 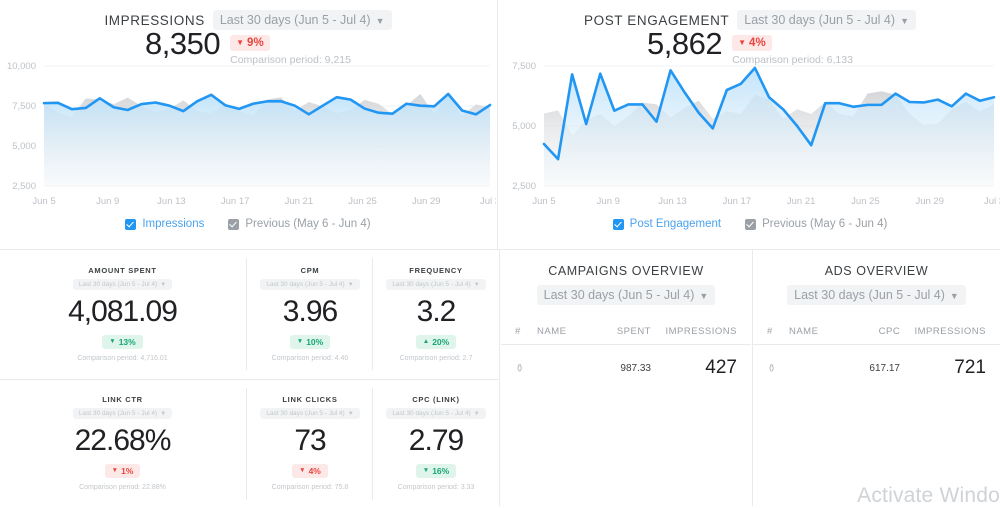 I want to click on kpi-delta-value: 20%, so click(x=441, y=342).